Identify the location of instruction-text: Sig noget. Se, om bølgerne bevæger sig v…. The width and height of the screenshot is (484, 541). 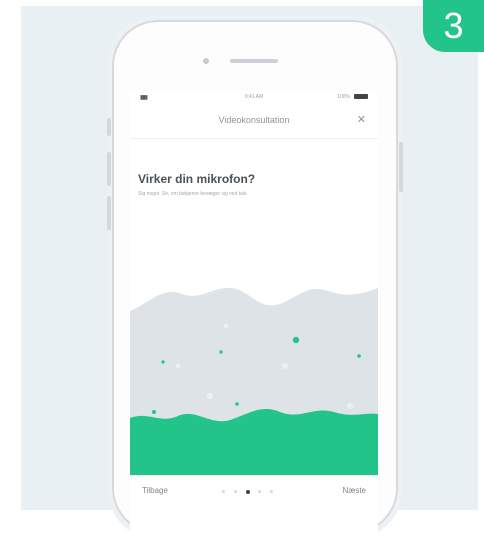
(193, 194).